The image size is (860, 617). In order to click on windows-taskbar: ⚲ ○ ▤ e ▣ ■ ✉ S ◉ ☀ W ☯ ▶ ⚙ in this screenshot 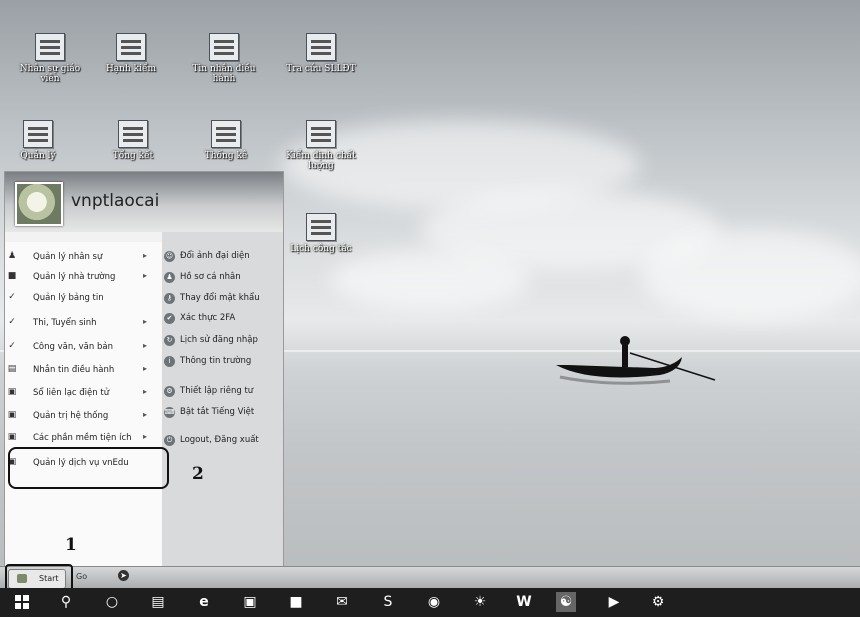, I will do `click(430, 602)`.